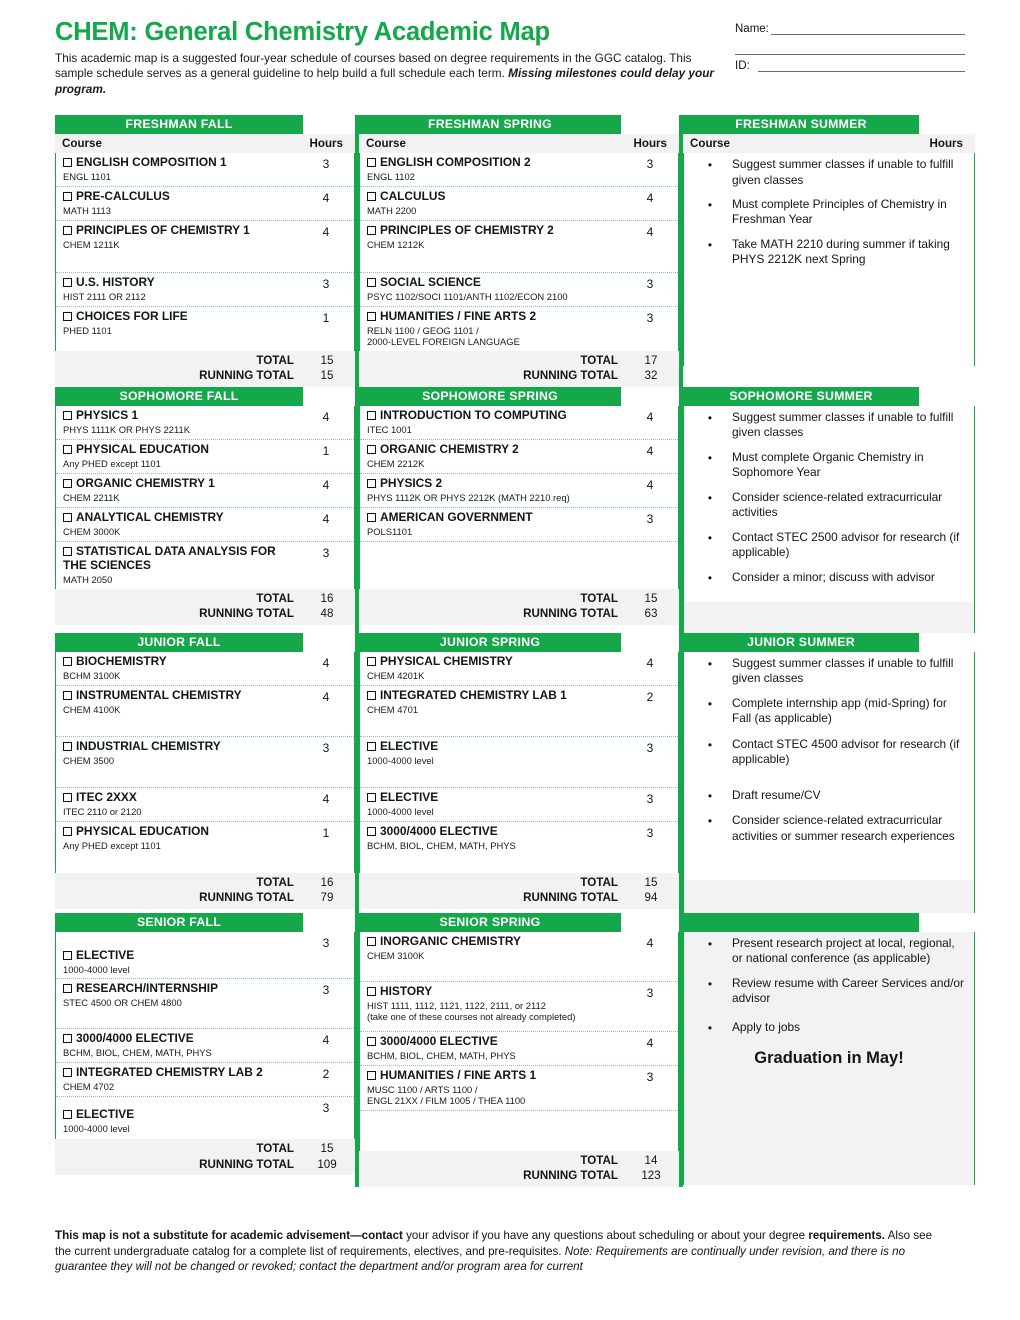  Describe the element at coordinates (861, 65) in the screenshot. I see `id-input-line` at that location.